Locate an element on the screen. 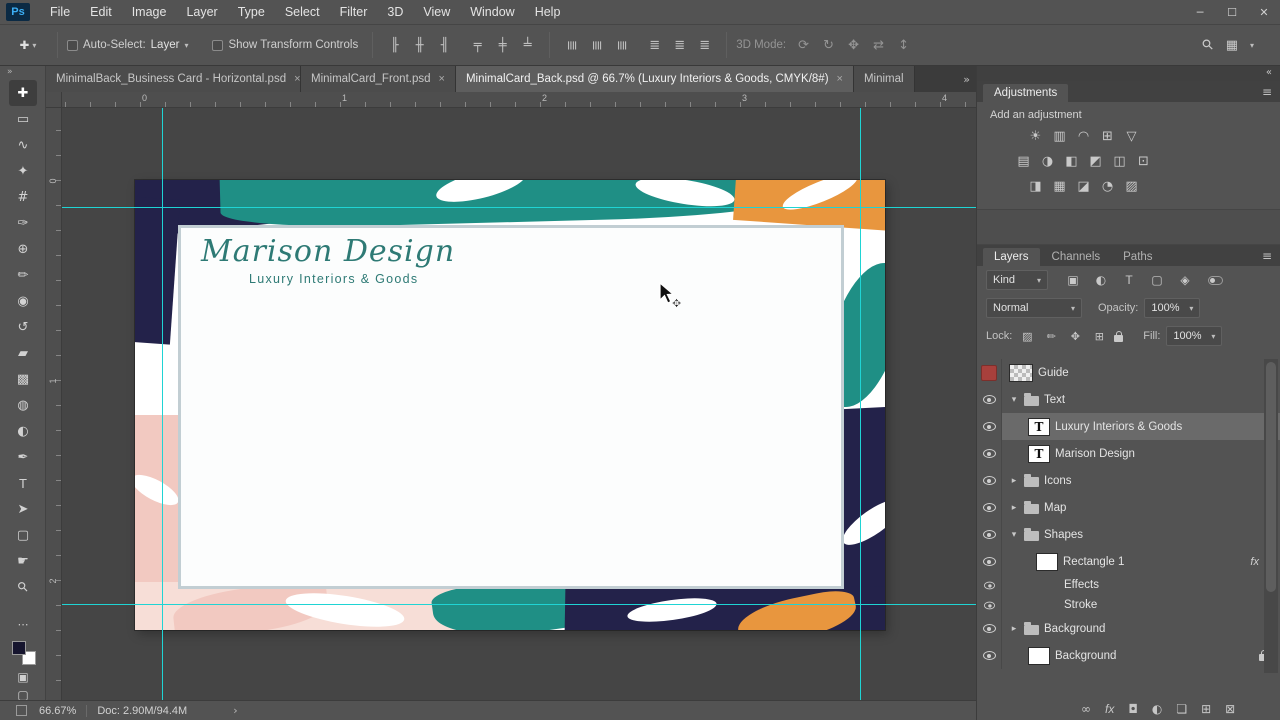 This screenshot has width=1280, height=720. layer-row-group-background: ▸ Background is located at coordinates (1128, 628).